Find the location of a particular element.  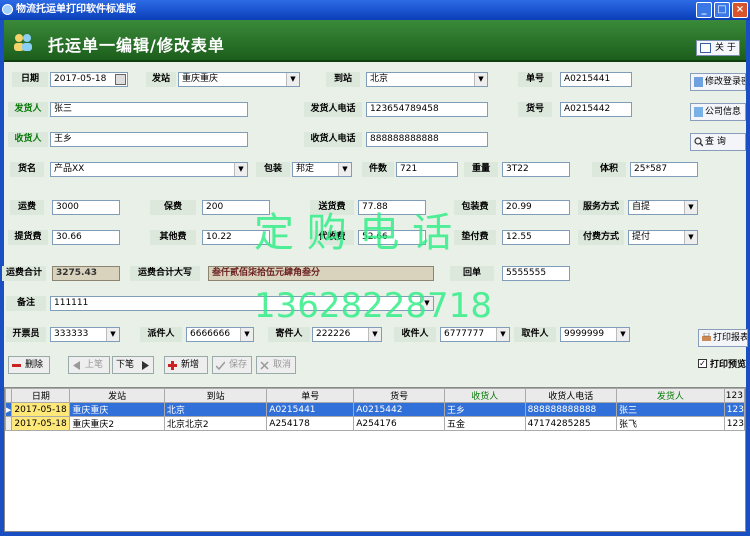

receiver-field: 王乡 is located at coordinates (149, 139).